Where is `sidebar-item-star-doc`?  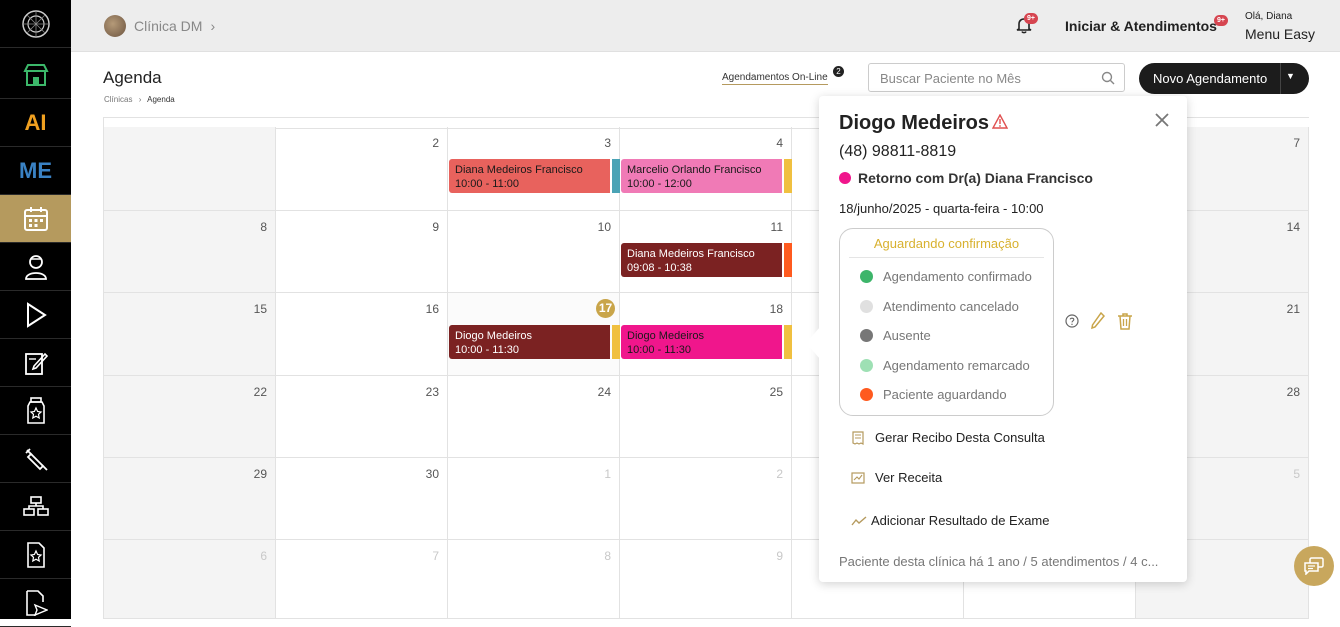
sidebar-item-star-doc is located at coordinates (35, 555).